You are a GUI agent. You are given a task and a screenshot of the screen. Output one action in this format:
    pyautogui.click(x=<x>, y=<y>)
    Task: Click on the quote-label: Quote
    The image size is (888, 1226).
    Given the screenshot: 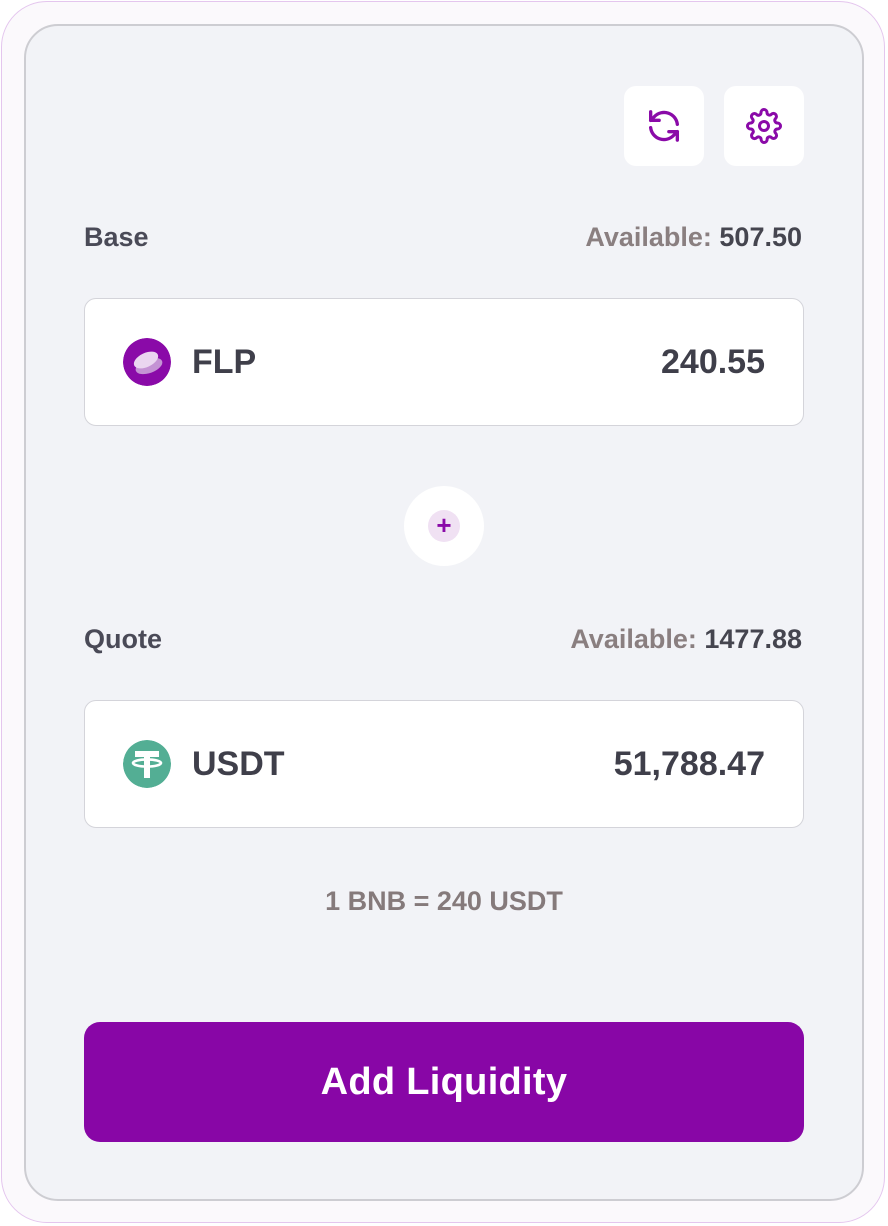 What is the action you would take?
    pyautogui.click(x=123, y=639)
    